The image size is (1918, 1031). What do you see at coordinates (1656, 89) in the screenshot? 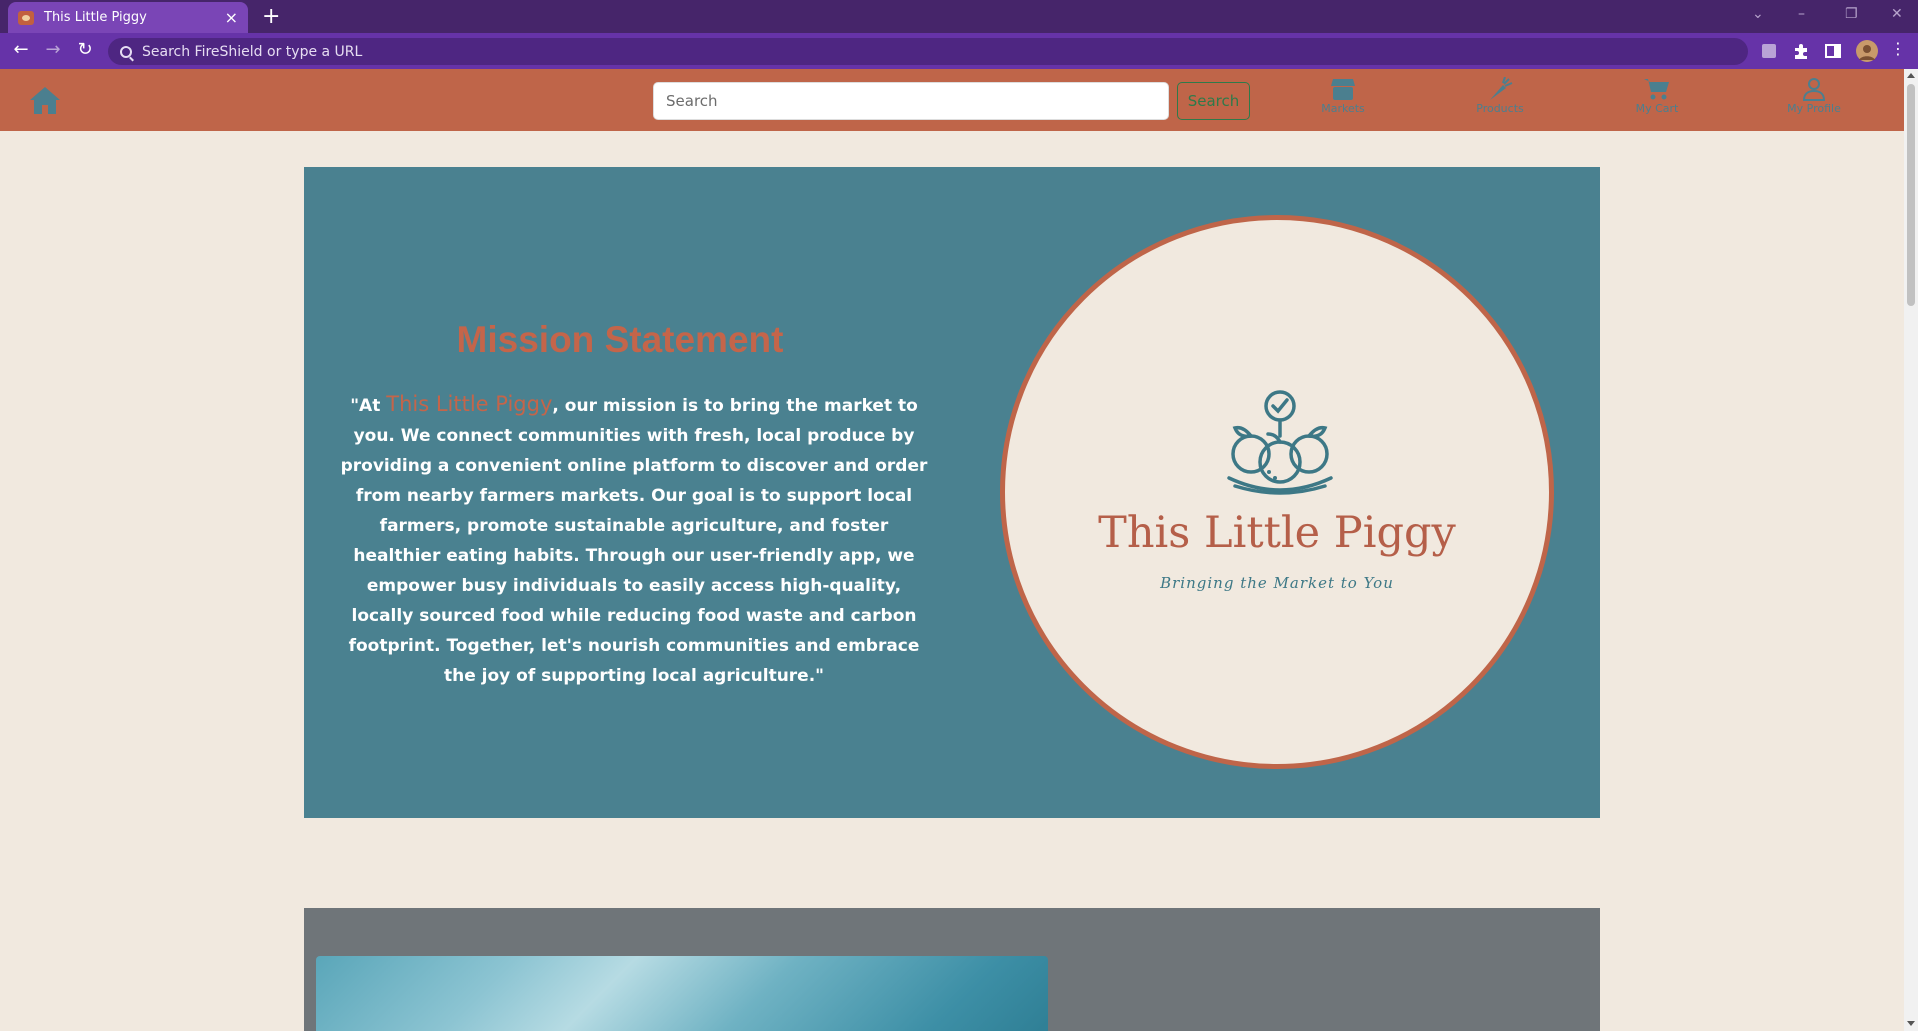
I see `cart-icon` at bounding box center [1656, 89].